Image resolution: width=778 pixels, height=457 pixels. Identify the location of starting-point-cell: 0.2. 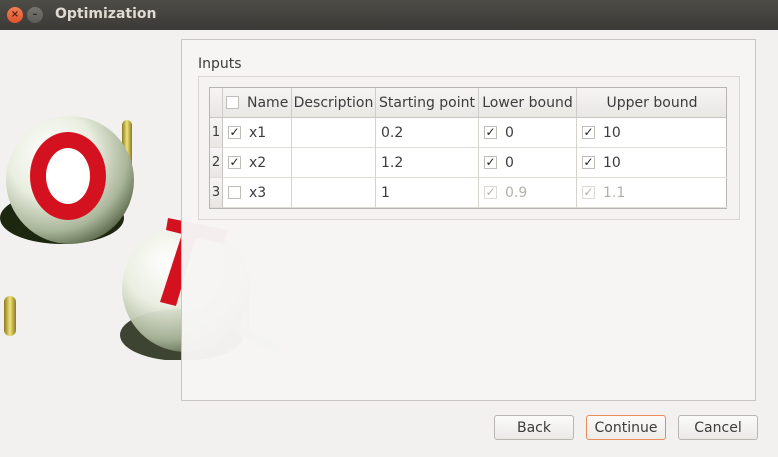
(427, 133).